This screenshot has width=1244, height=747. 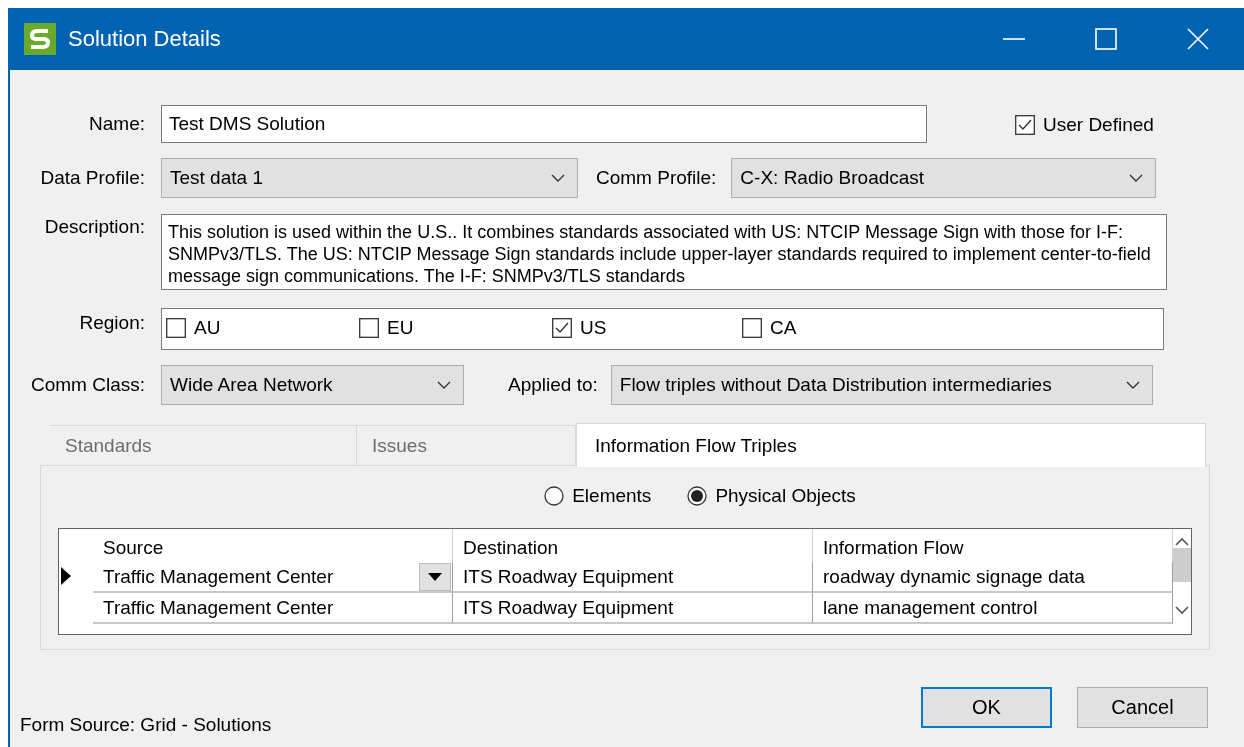 What do you see at coordinates (40, 39) in the screenshot?
I see `app-logo-icon` at bounding box center [40, 39].